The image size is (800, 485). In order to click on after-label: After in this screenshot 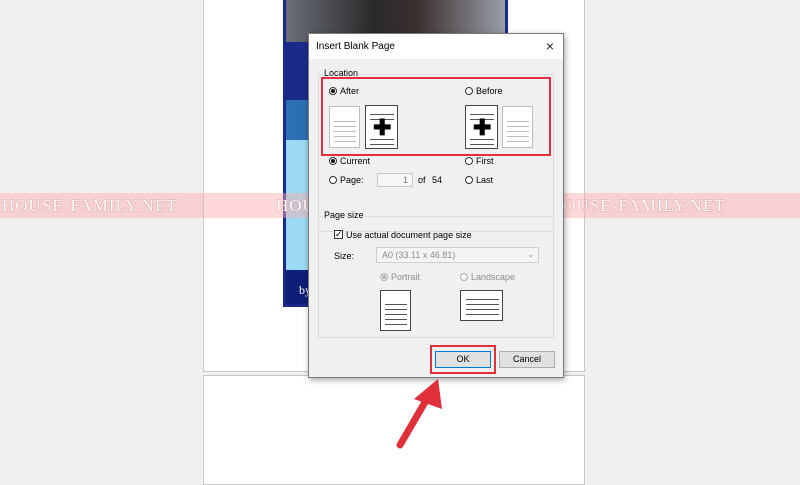, I will do `click(350, 91)`.